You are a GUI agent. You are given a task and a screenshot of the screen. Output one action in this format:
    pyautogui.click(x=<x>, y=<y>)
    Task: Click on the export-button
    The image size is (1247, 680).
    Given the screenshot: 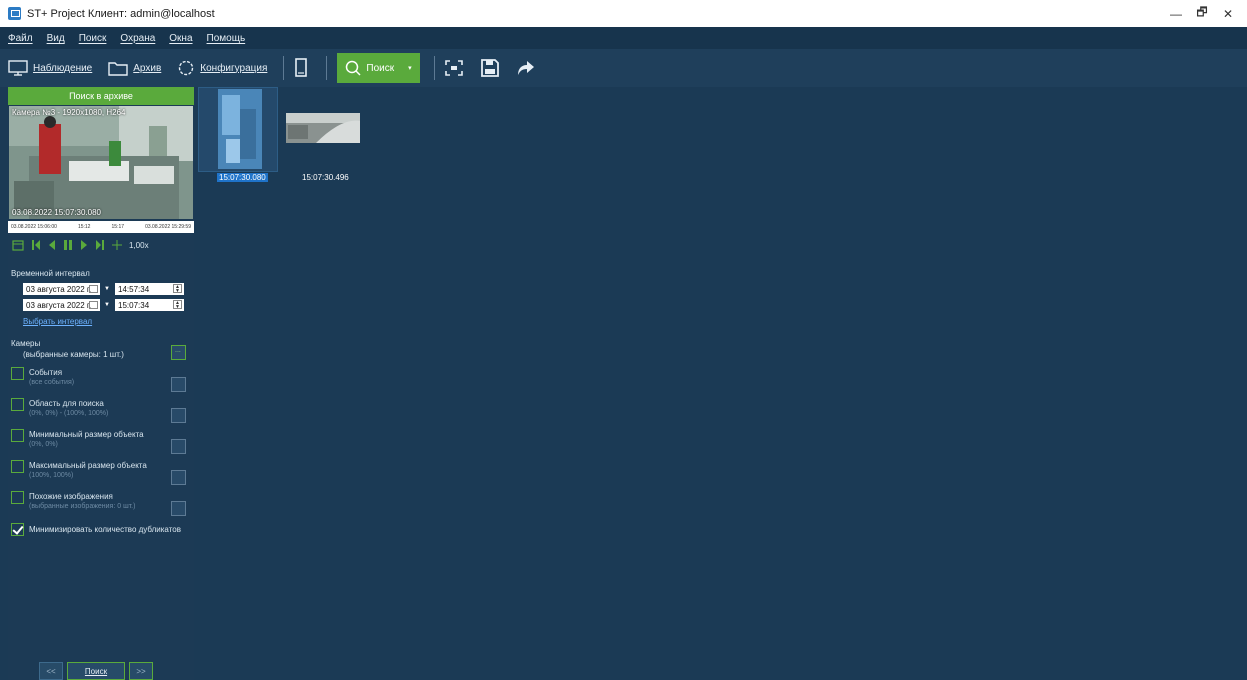 What is the action you would take?
    pyautogui.click(x=526, y=68)
    